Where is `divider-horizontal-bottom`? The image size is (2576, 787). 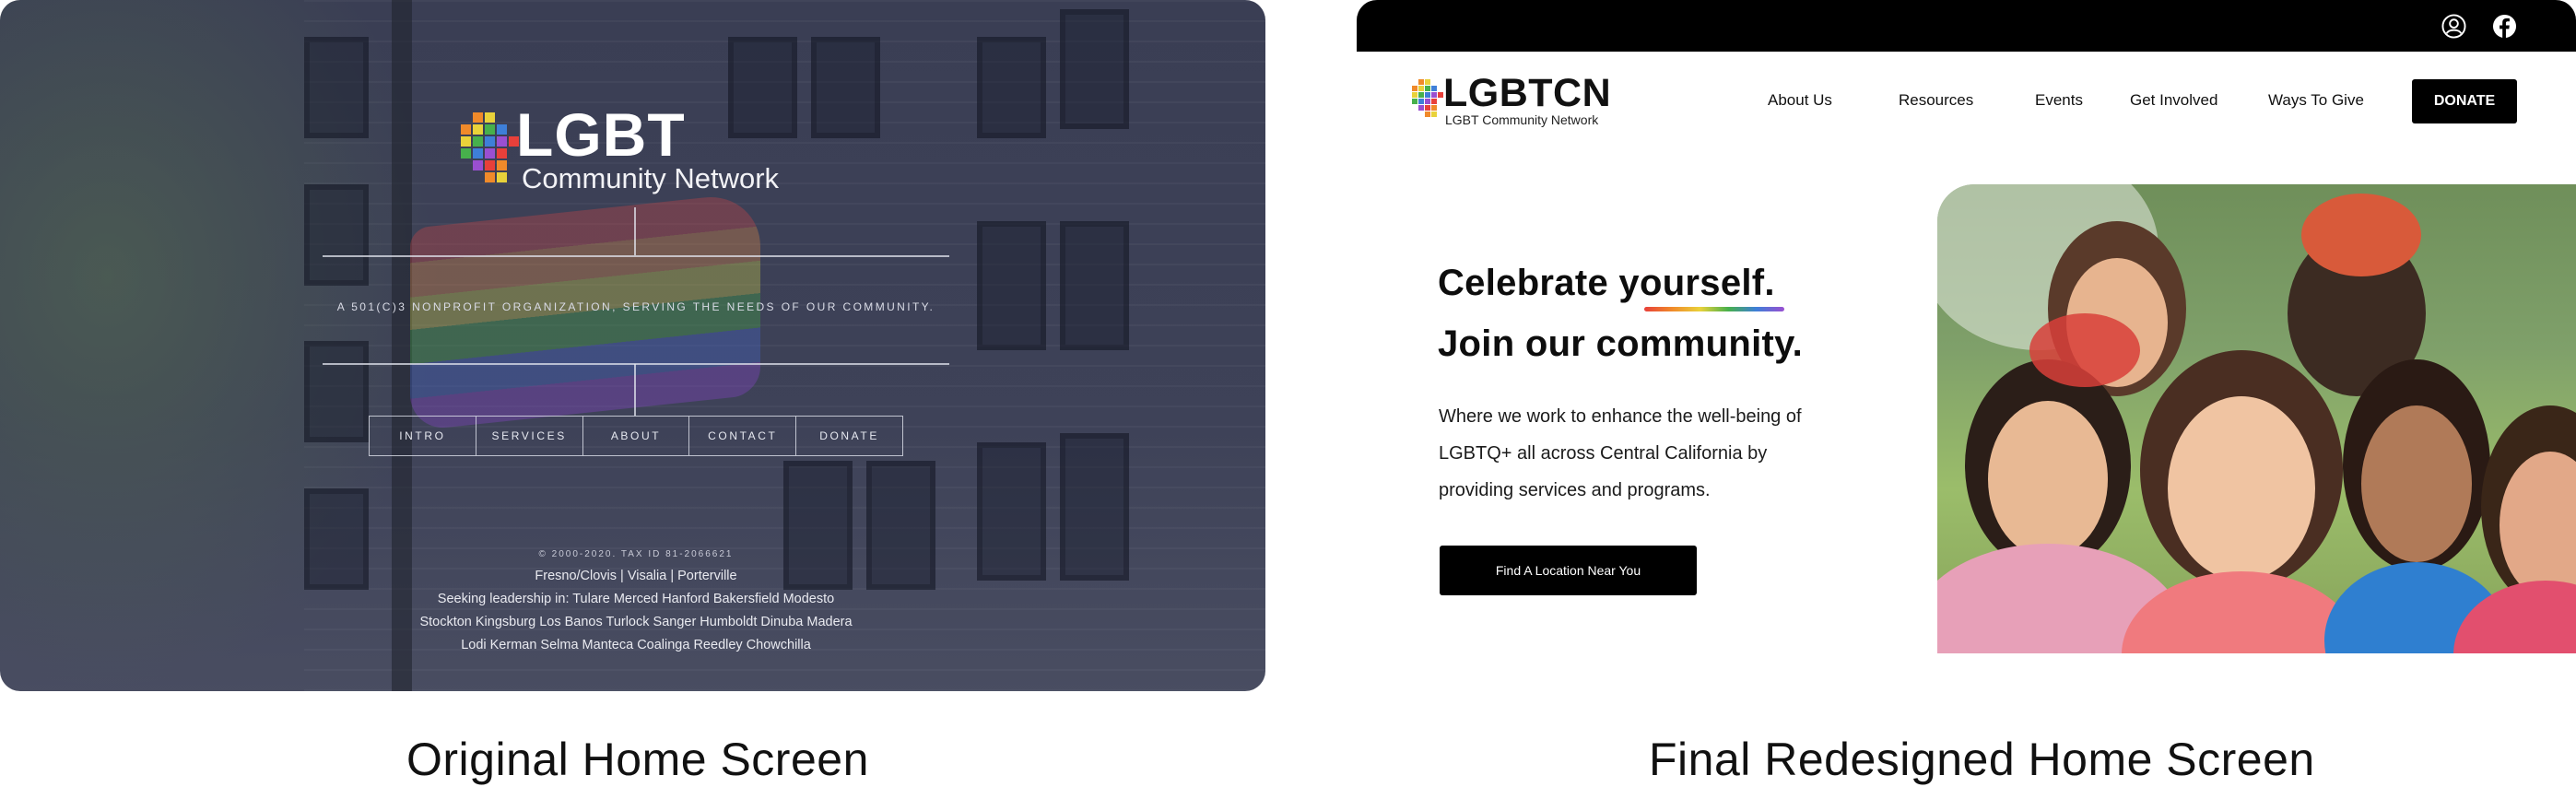
divider-horizontal-bottom is located at coordinates (636, 364).